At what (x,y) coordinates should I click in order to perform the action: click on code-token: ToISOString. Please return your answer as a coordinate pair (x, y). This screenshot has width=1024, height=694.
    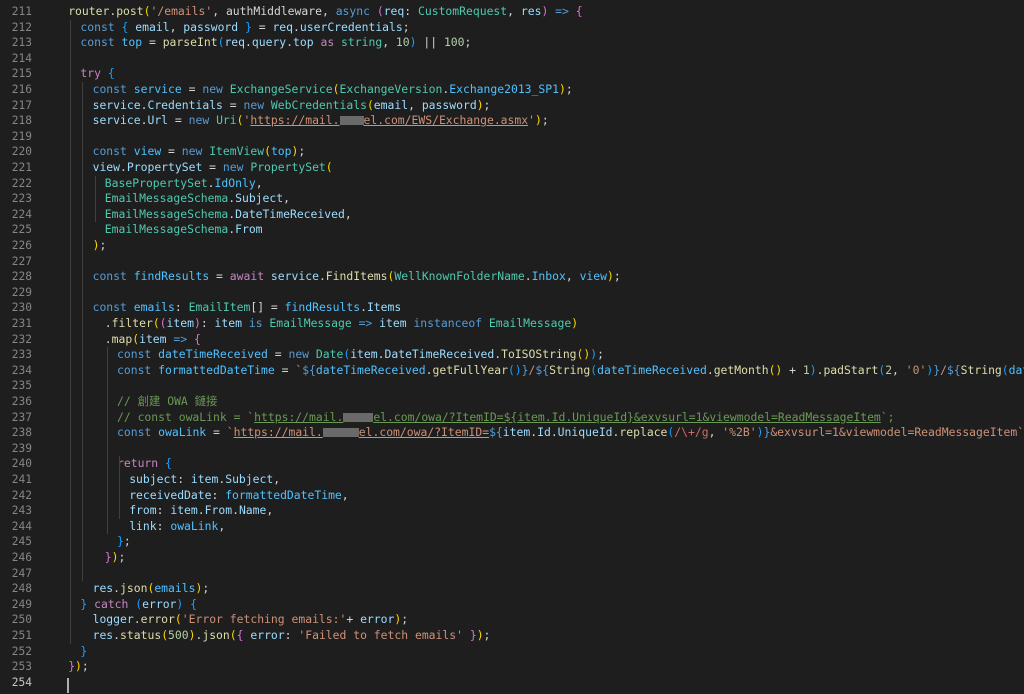
    Looking at the image, I should click on (539, 354).